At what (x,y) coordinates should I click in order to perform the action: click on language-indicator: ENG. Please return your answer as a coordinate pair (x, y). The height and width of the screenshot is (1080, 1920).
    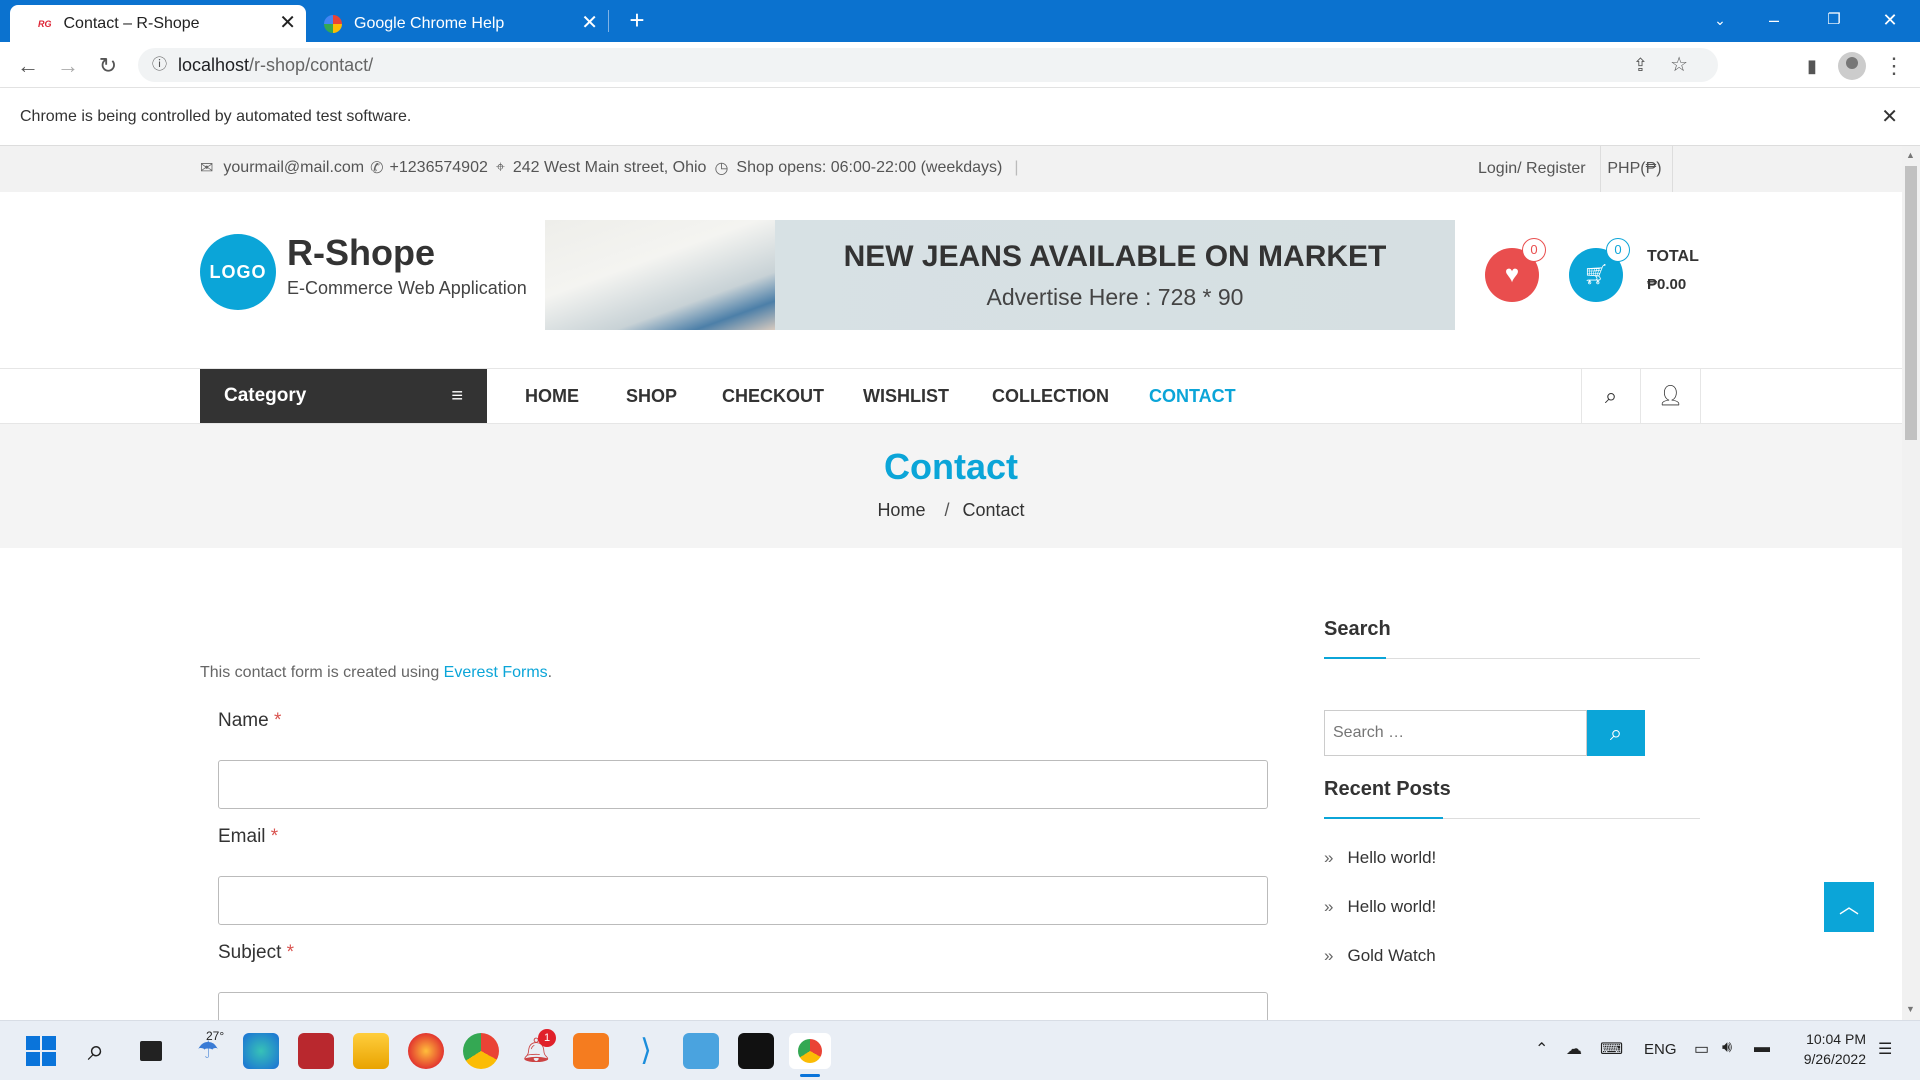
    Looking at the image, I should click on (1660, 1049).